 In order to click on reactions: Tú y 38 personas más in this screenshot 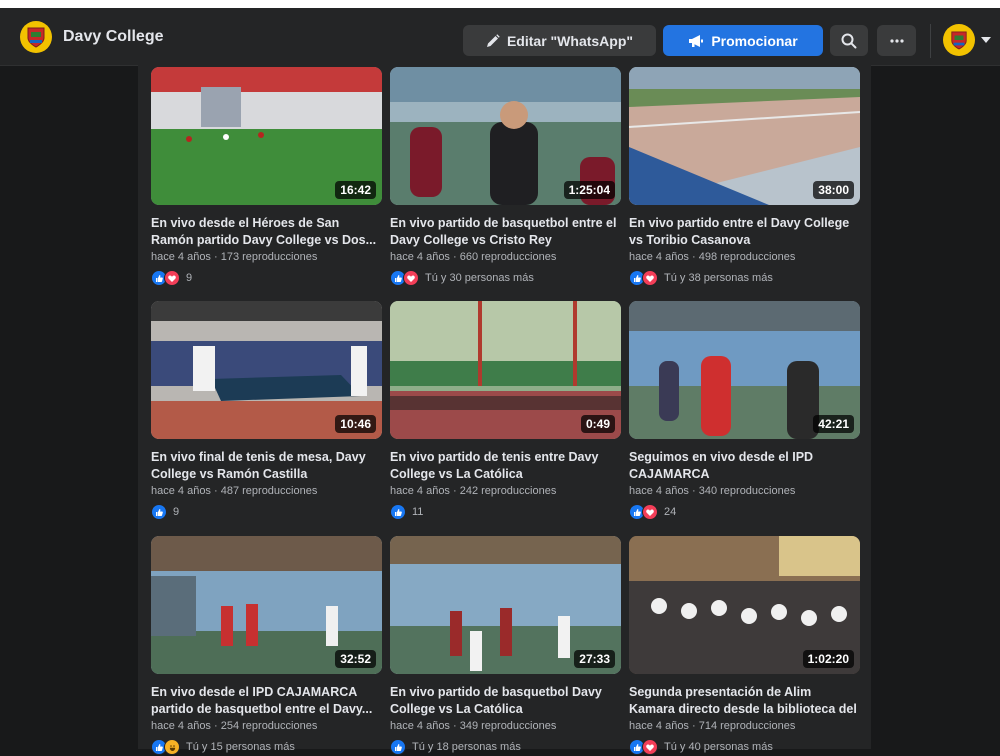, I will do `click(744, 278)`.